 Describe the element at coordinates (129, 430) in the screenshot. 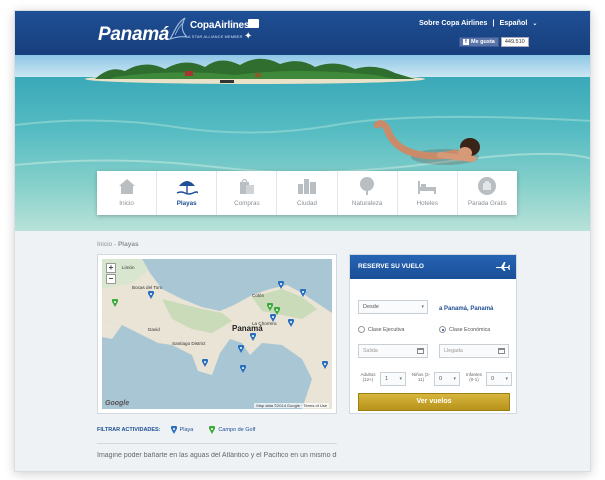

I see `filter-label: FILTRAR ACTIVIDADES:` at that location.